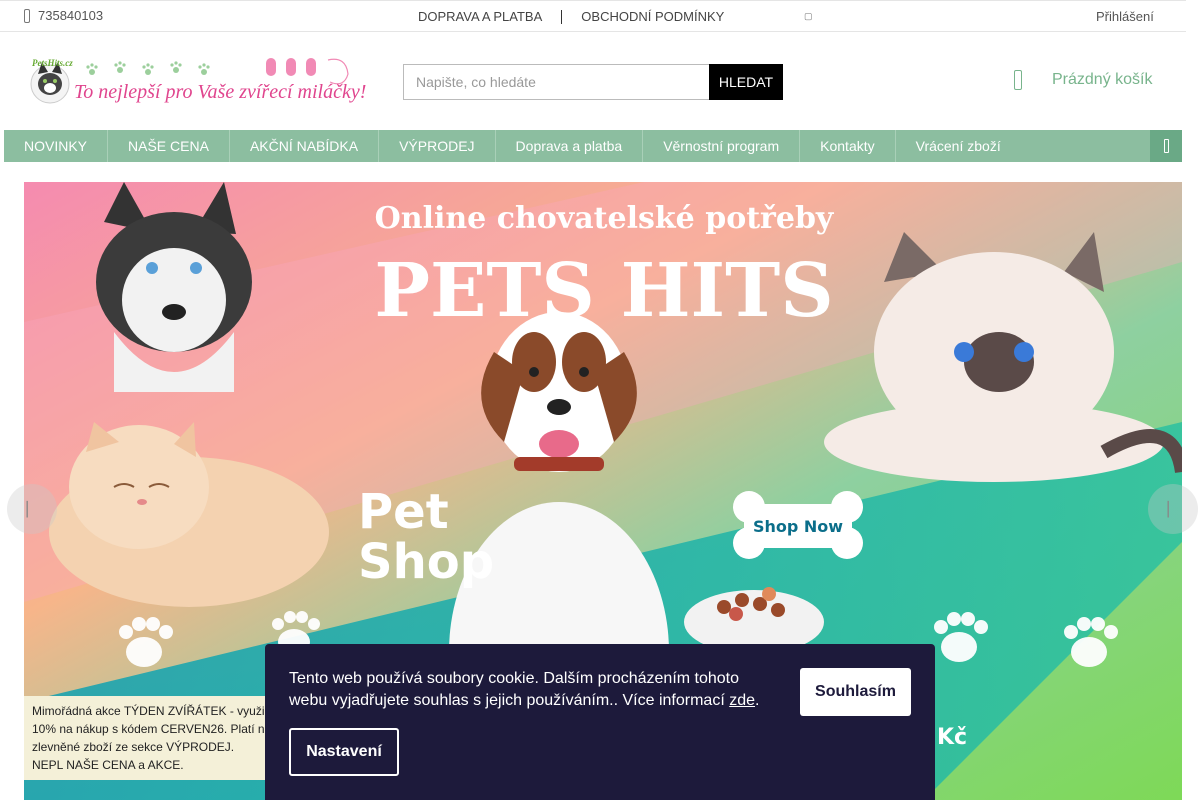 The image size is (1200, 800). What do you see at coordinates (808, 16) in the screenshot?
I see `more-icon: ▢` at bounding box center [808, 16].